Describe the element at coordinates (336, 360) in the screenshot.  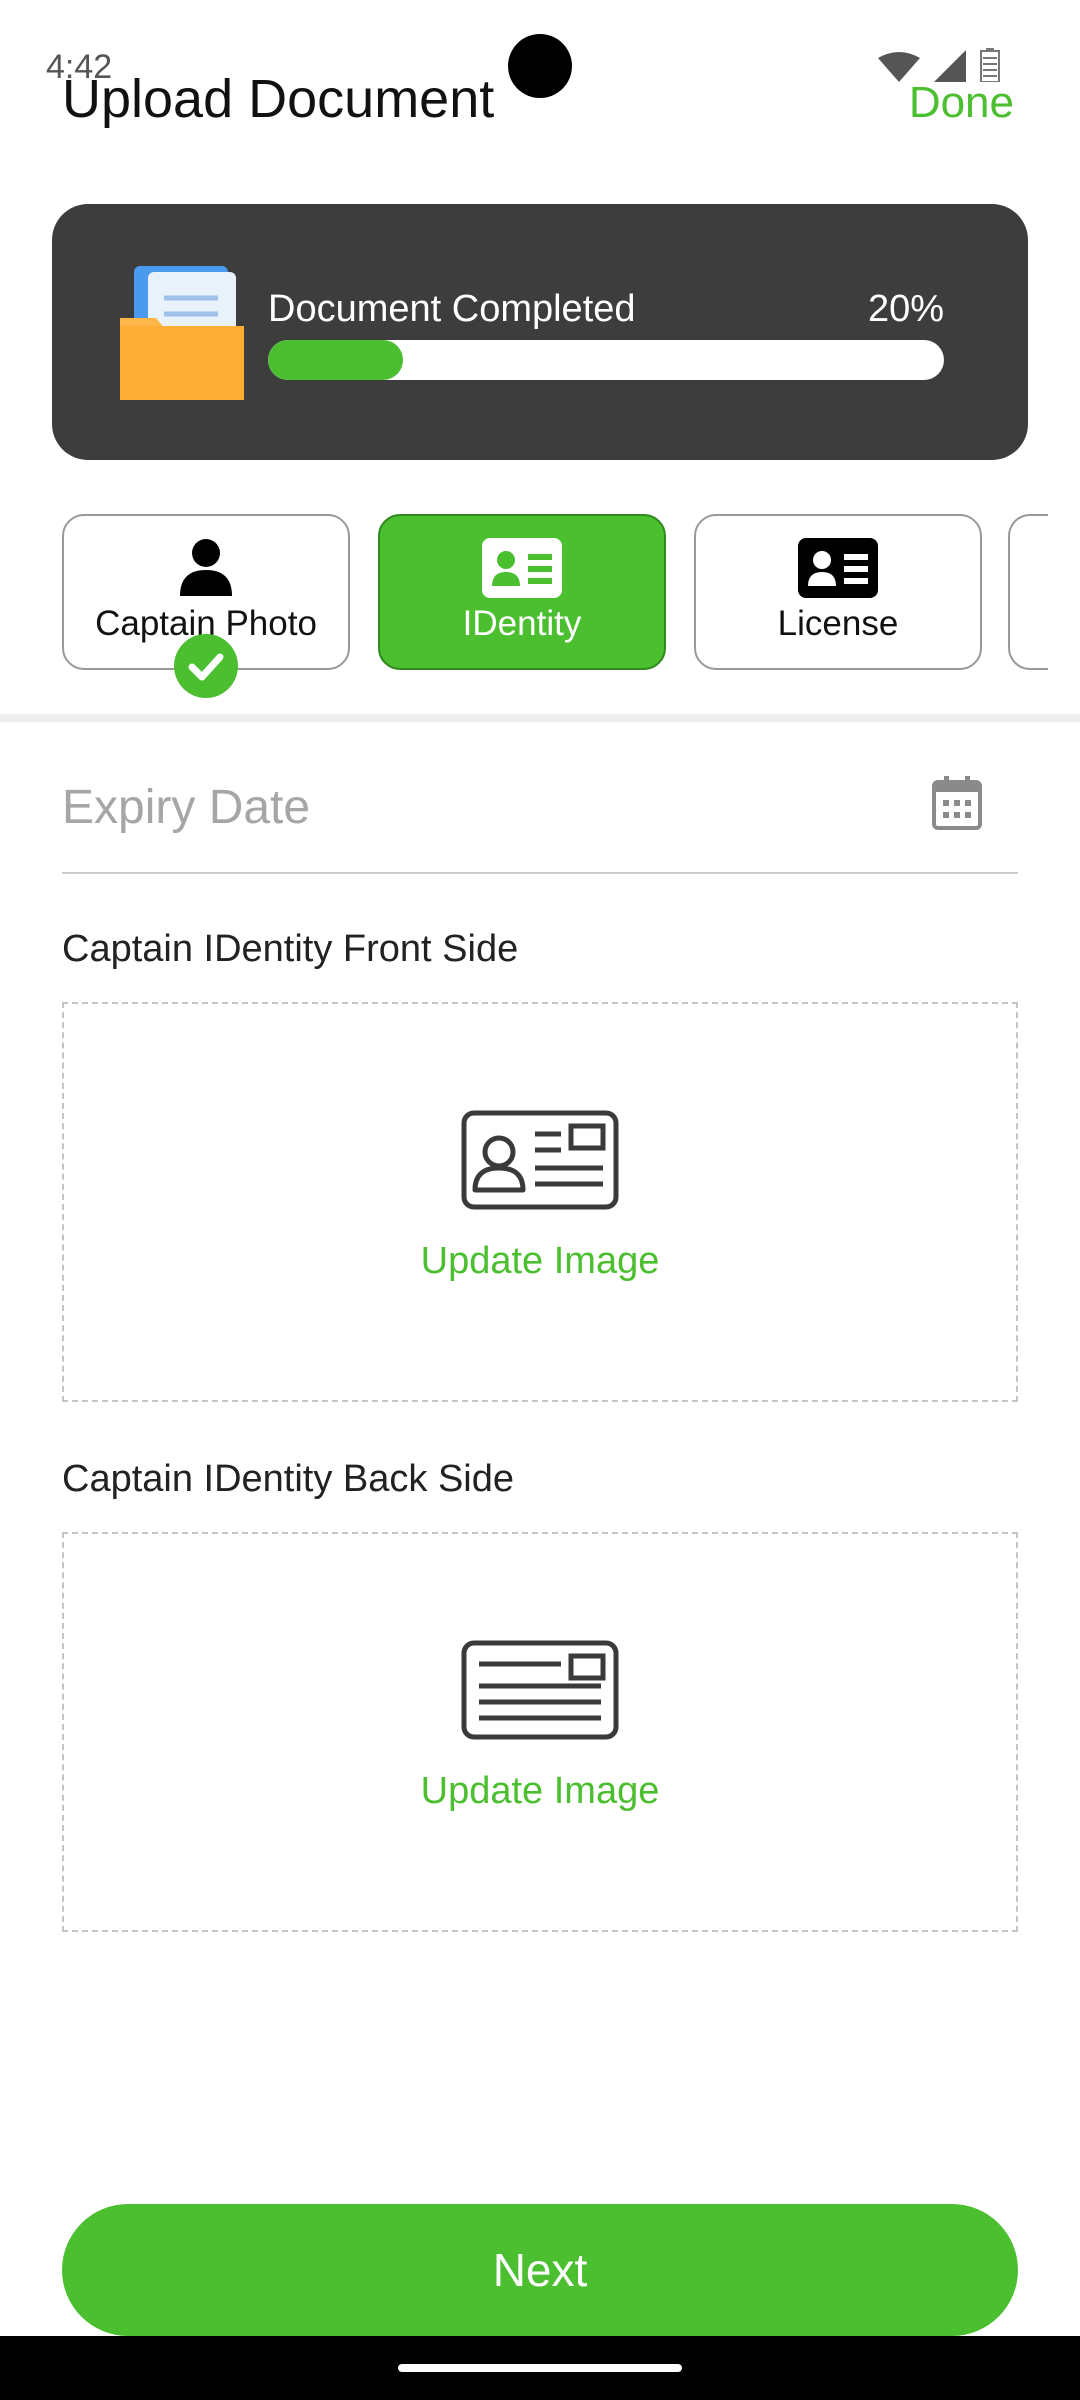
I see `progress-fill` at that location.